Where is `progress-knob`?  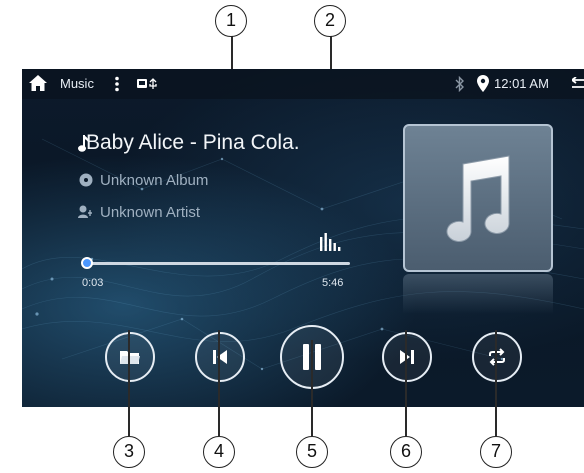
progress-knob is located at coordinates (86, 263).